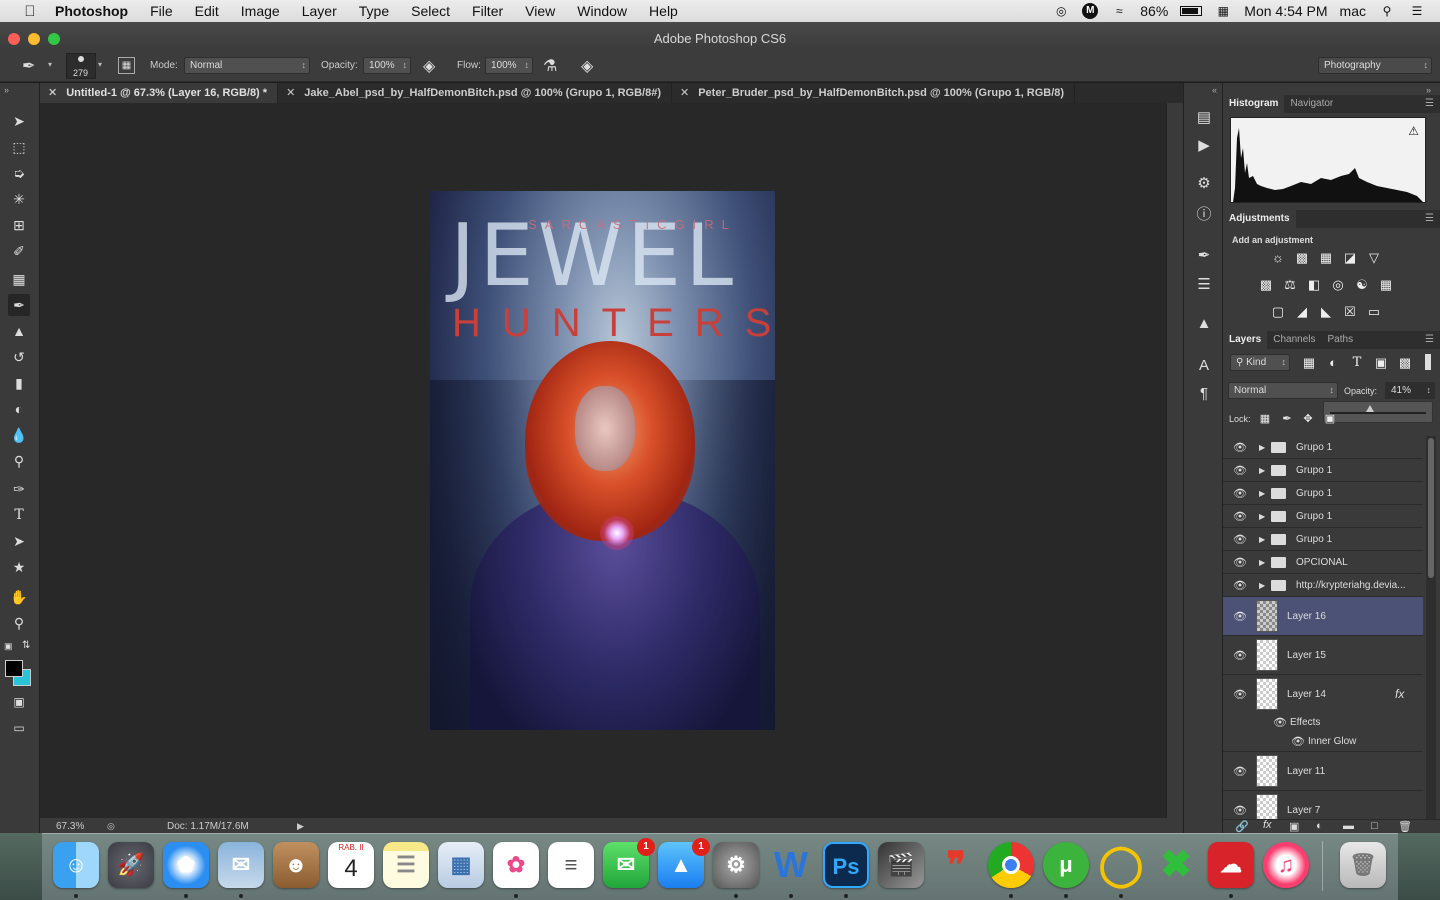  Describe the element at coordinates (1333, 363) in the screenshot. I see `filter-adjustment-icon: ◐` at that location.